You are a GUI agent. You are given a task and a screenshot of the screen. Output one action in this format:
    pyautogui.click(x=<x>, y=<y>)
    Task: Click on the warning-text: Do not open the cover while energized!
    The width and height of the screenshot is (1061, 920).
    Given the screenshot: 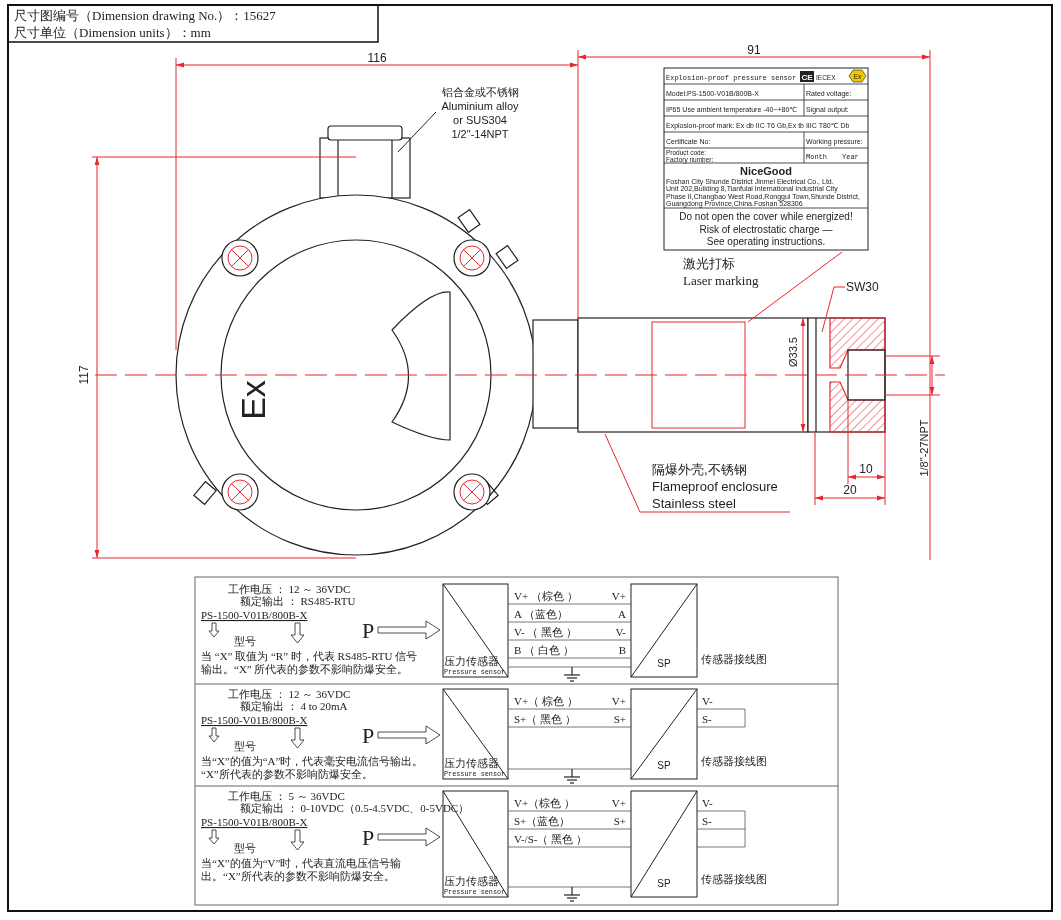 What is the action you would take?
    pyautogui.click(x=766, y=216)
    